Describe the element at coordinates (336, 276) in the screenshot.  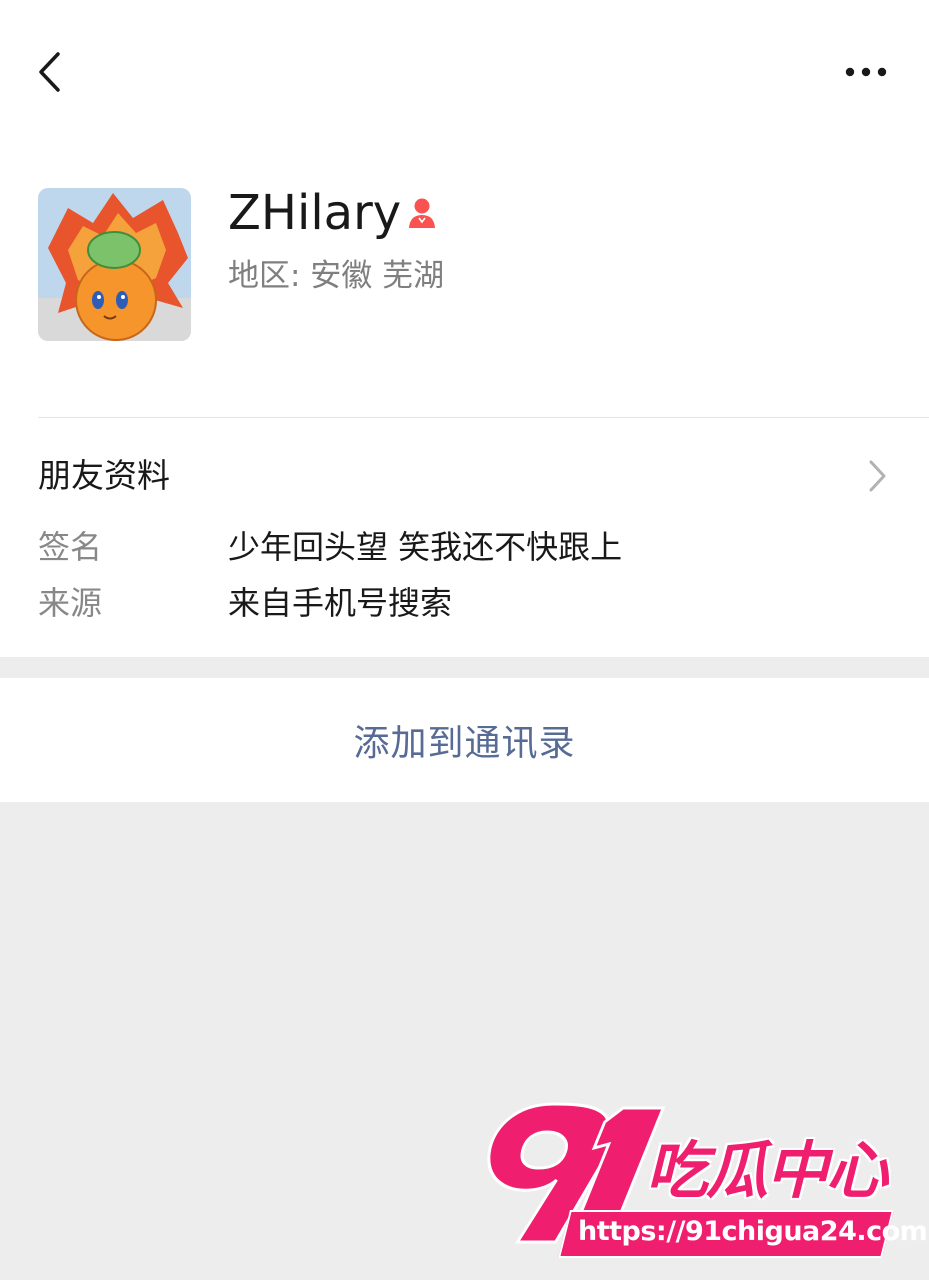
I see `profile-region: 地区: 安徽 芜湖` at that location.